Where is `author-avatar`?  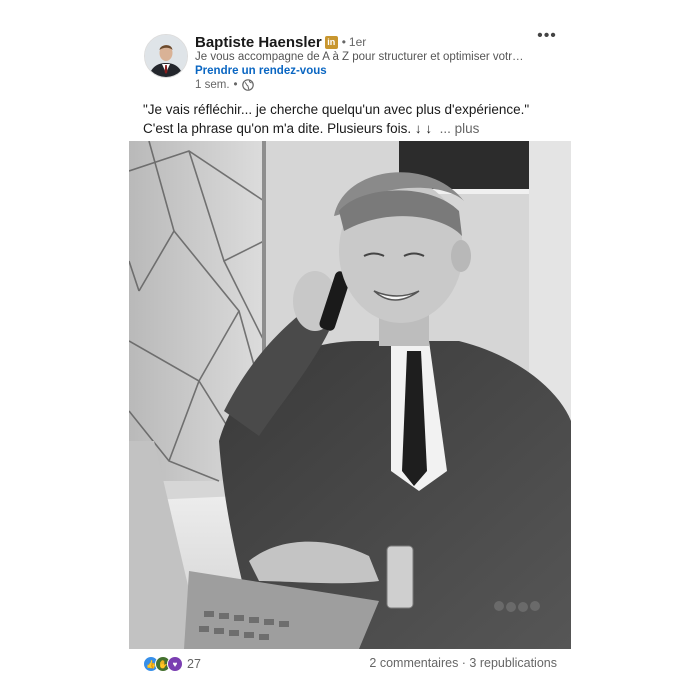
author-avatar is located at coordinates (166, 56).